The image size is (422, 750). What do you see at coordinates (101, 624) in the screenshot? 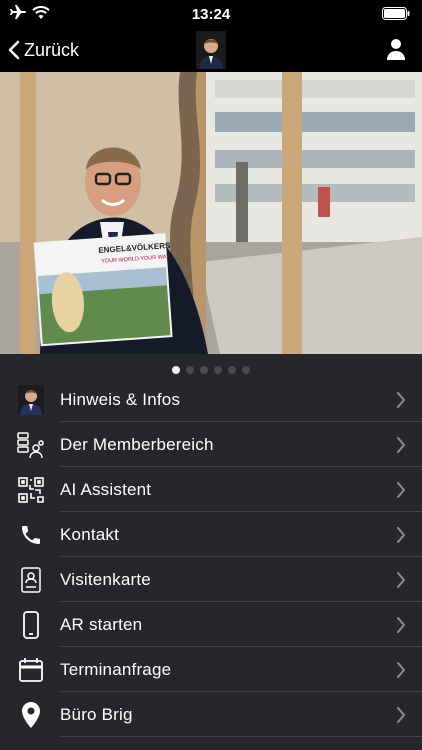
I see `menu-label: AR starten` at bounding box center [101, 624].